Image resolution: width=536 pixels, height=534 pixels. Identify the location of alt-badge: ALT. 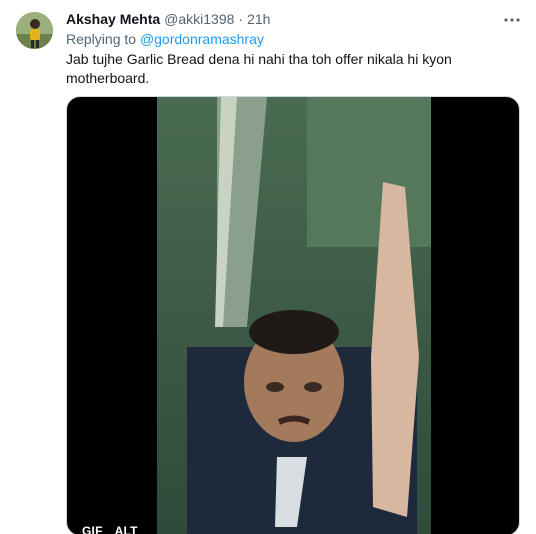
(126, 528).